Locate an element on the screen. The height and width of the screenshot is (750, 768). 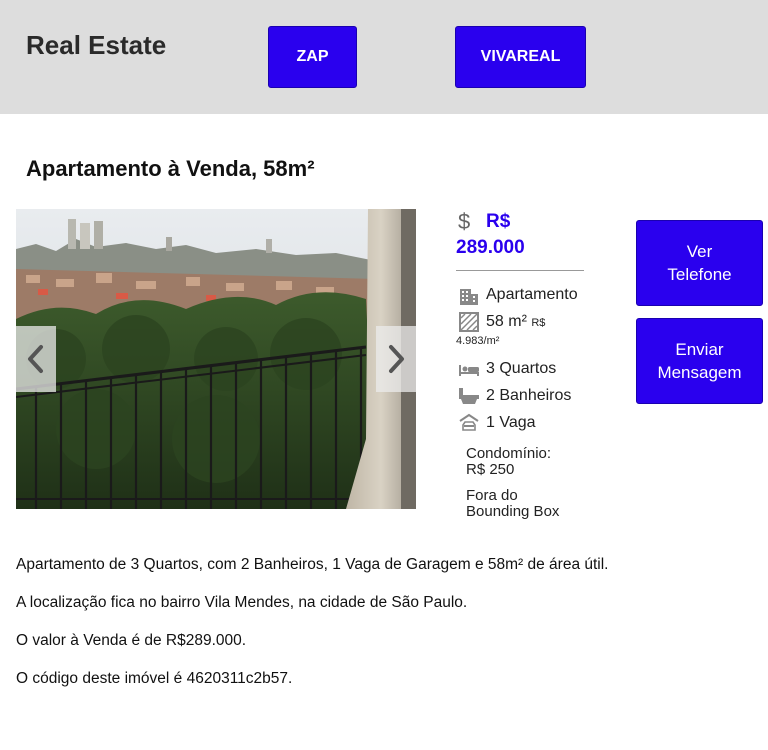
condo-value: R$ 250 is located at coordinates (490, 469).